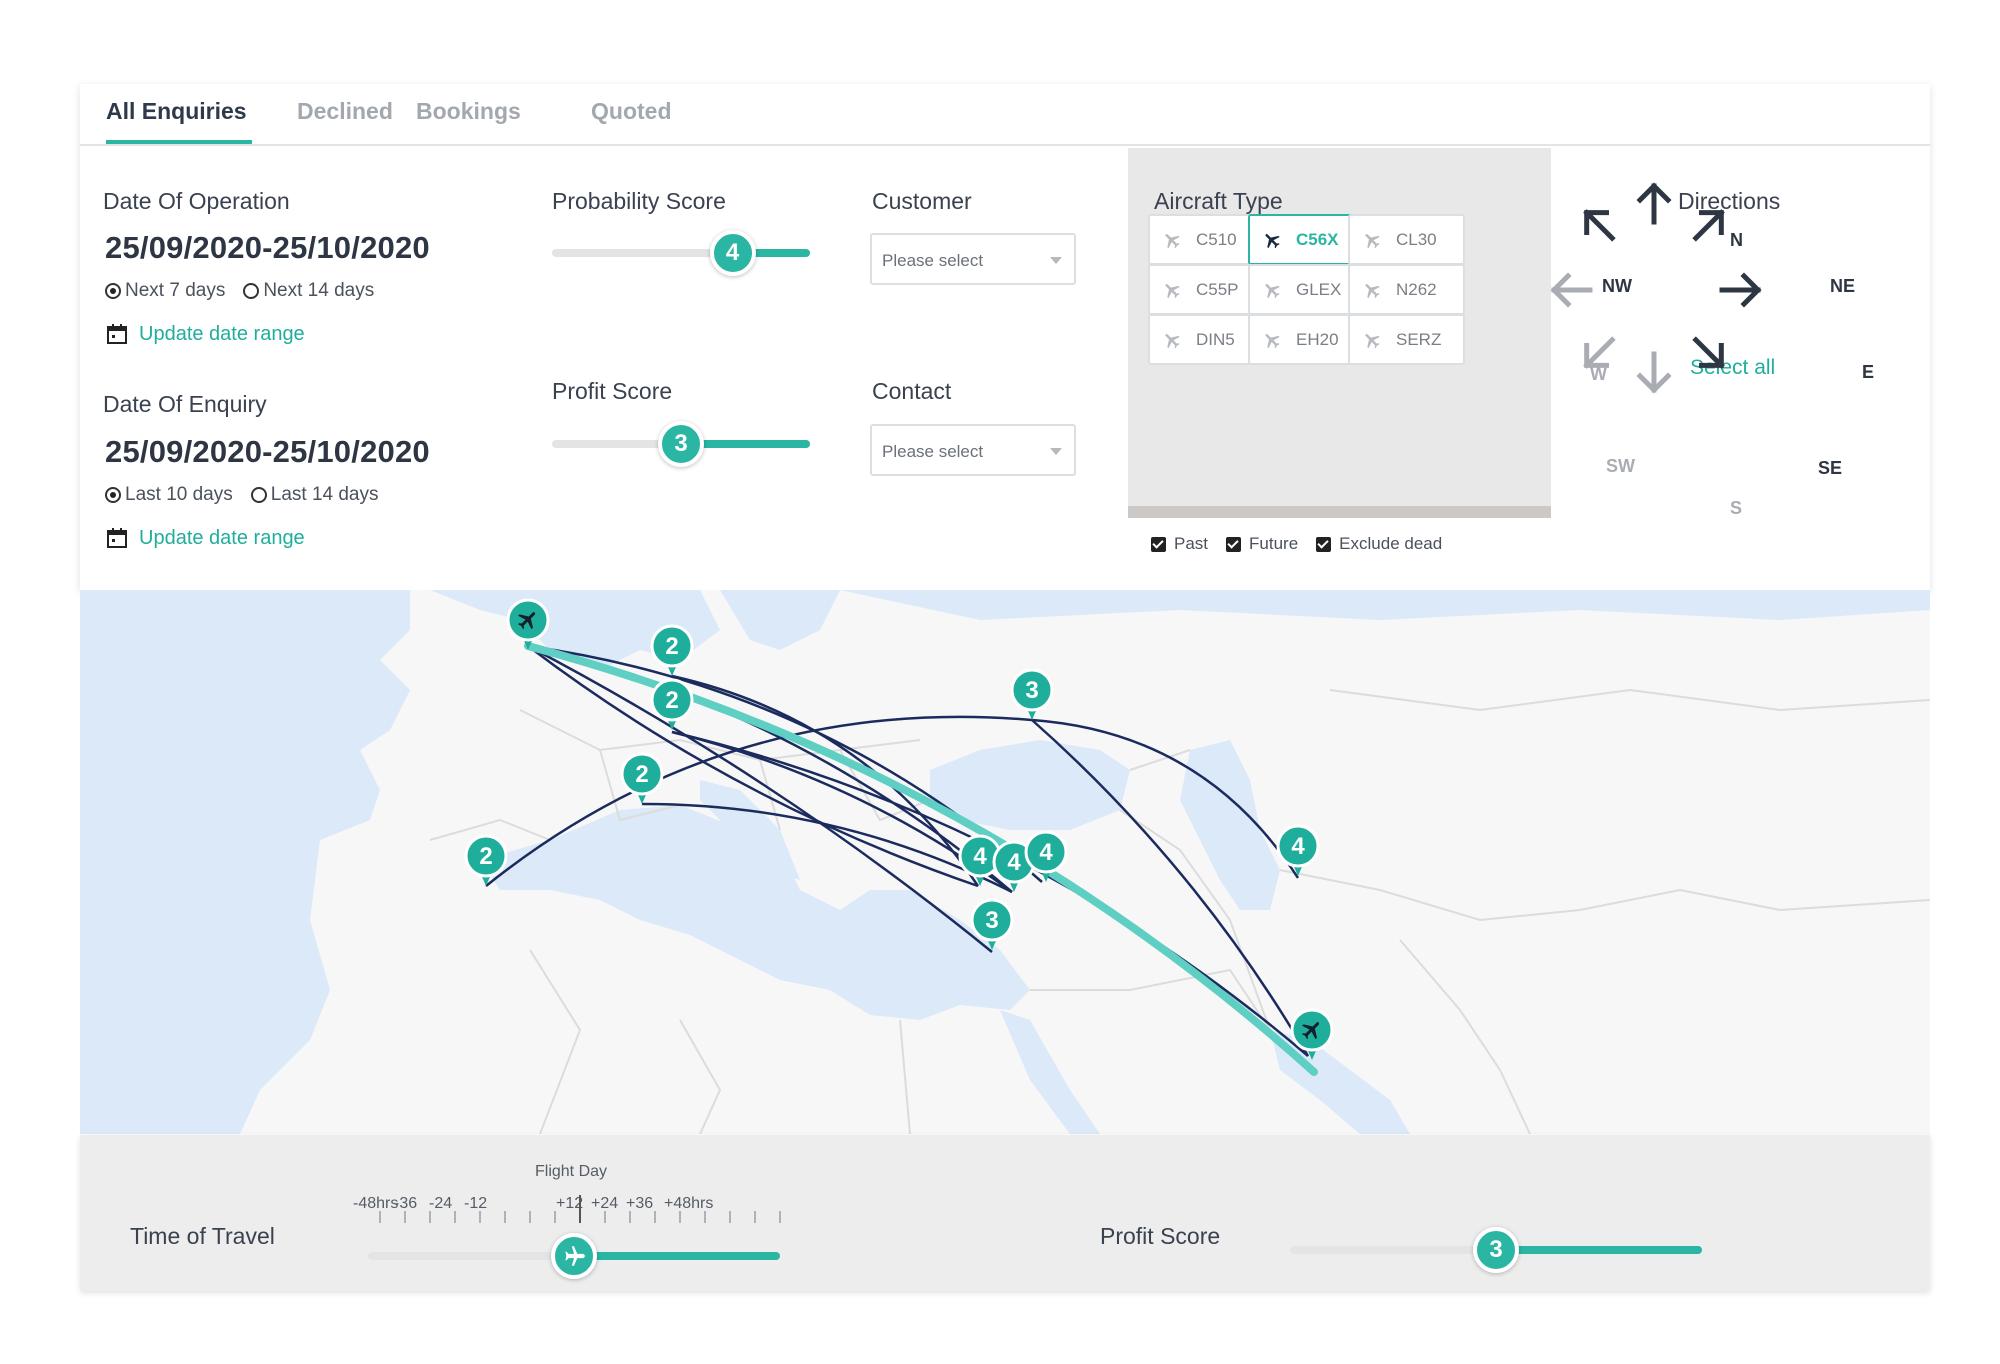 The height and width of the screenshot is (1364, 2000). What do you see at coordinates (185, 404) in the screenshot?
I see `date-of-enquiry-label: Date Of Enquiry` at bounding box center [185, 404].